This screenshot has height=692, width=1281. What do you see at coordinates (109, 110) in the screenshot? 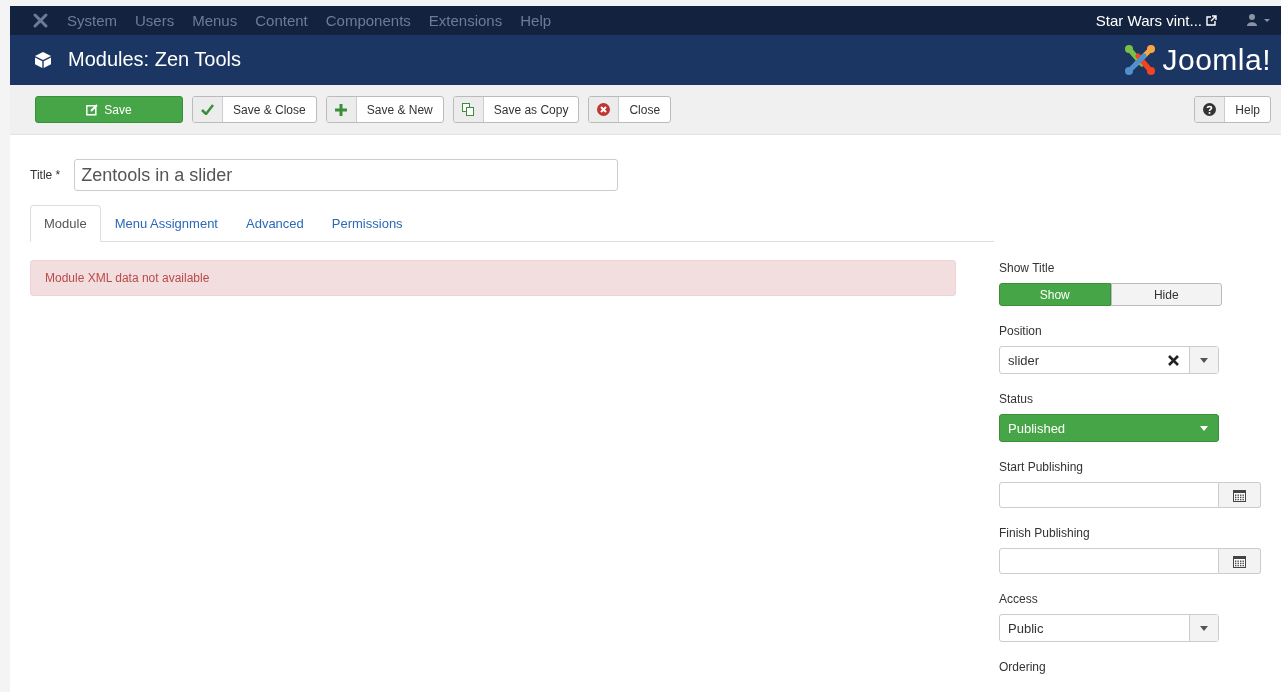
I see `save-button: Save` at bounding box center [109, 110].